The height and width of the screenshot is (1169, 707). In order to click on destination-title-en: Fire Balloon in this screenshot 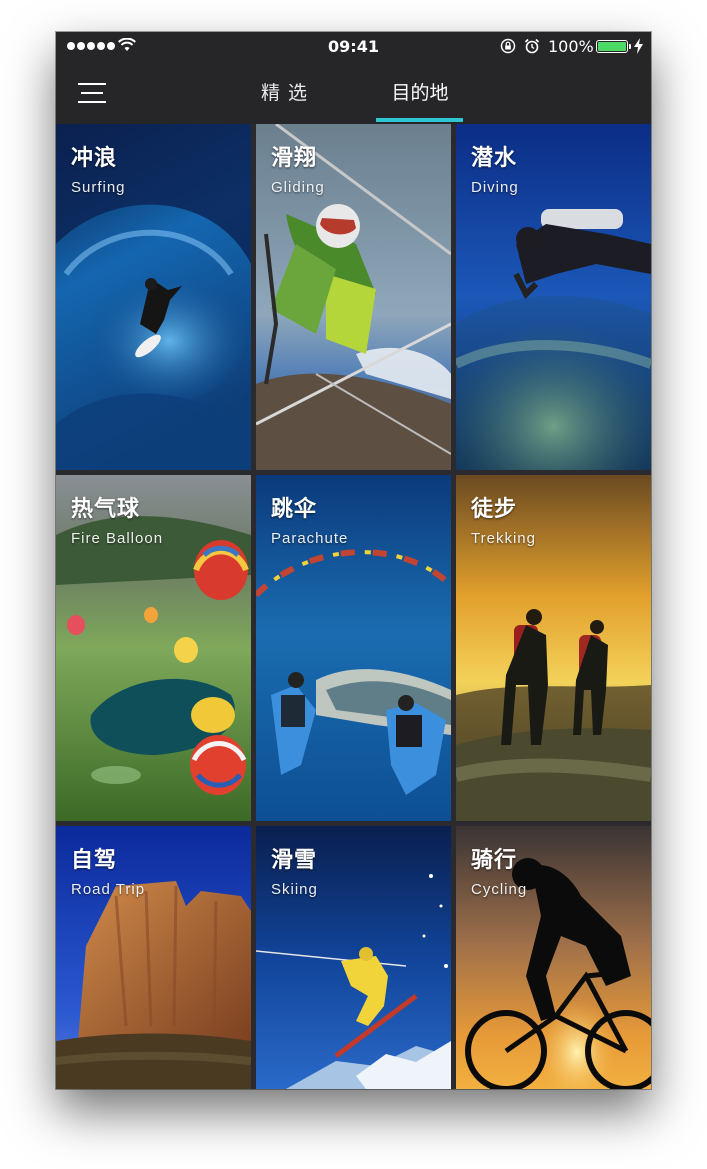, I will do `click(117, 538)`.